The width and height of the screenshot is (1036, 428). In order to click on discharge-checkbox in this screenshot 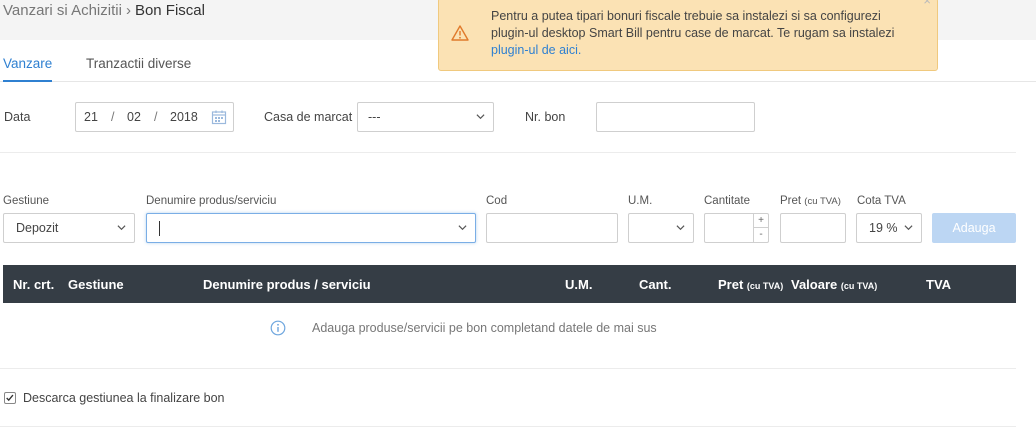, I will do `click(10, 398)`.